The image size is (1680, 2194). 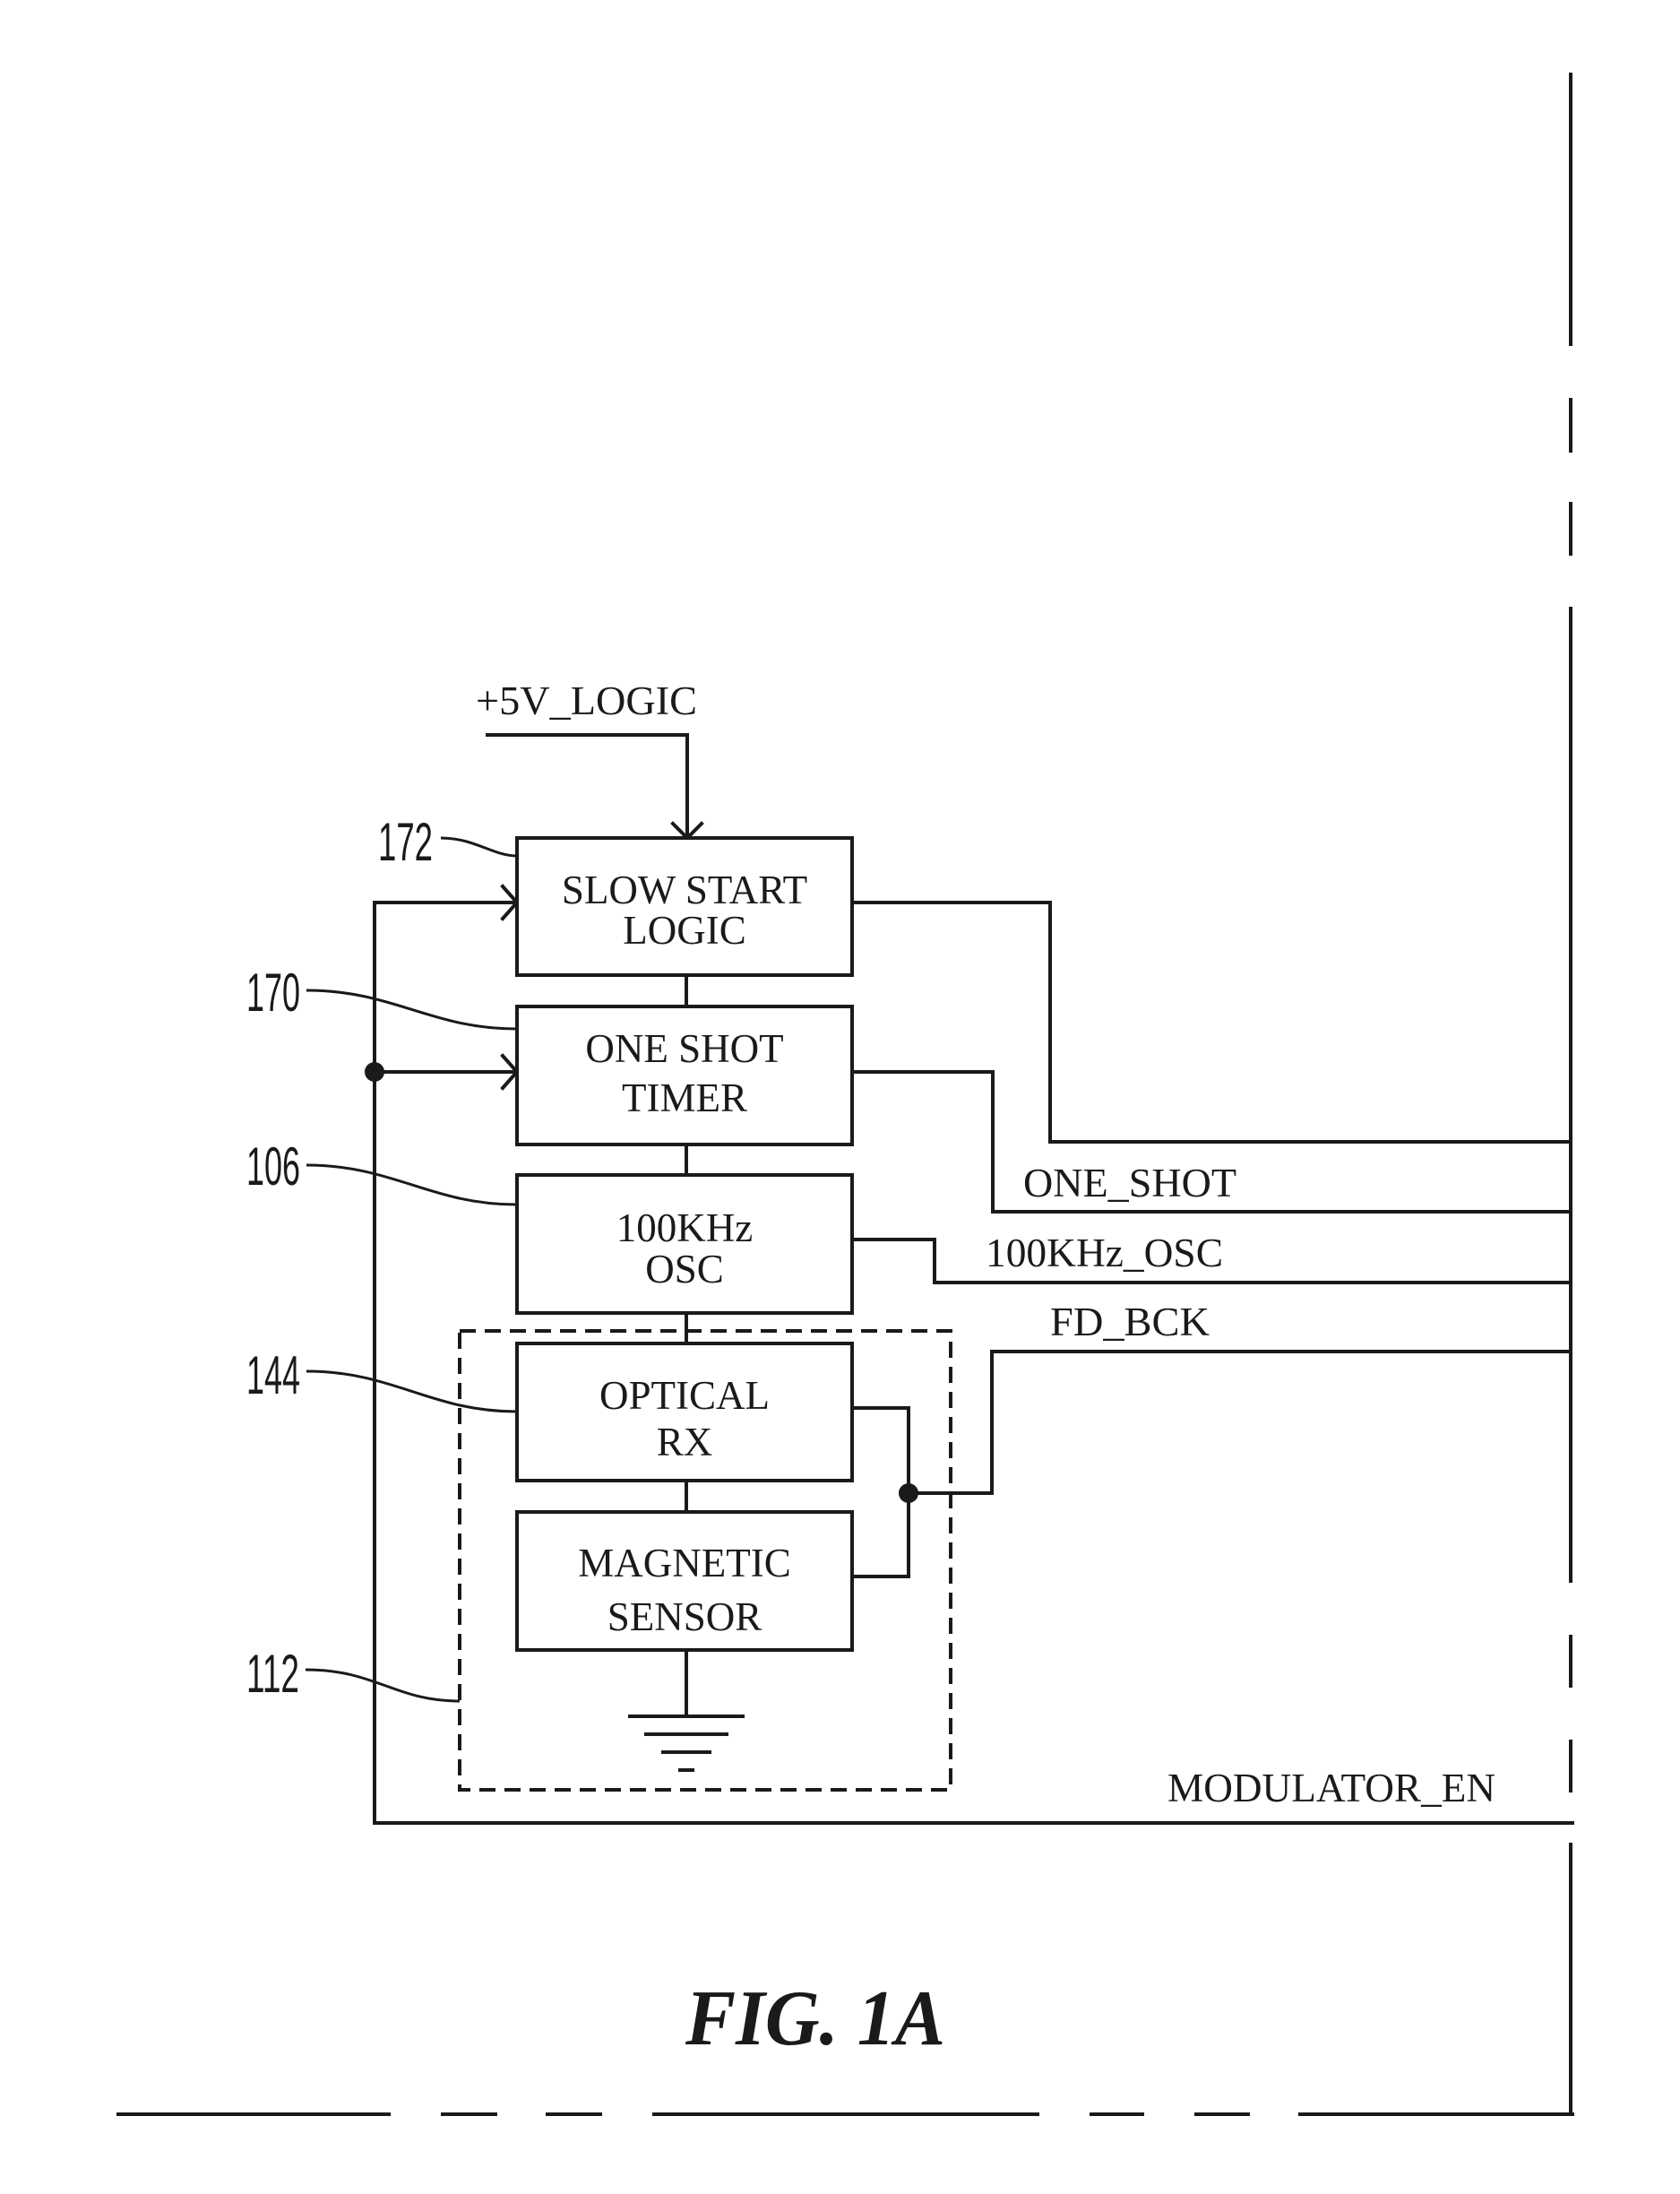 I want to click on block-label: LOGIC, so click(x=684, y=930).